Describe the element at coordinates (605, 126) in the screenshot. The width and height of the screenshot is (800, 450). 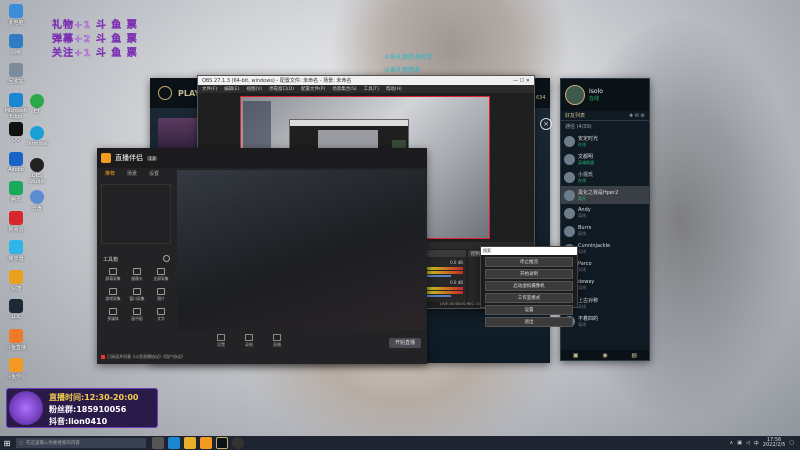
I see `friend-group-label: 通信 (4/39)` at that location.